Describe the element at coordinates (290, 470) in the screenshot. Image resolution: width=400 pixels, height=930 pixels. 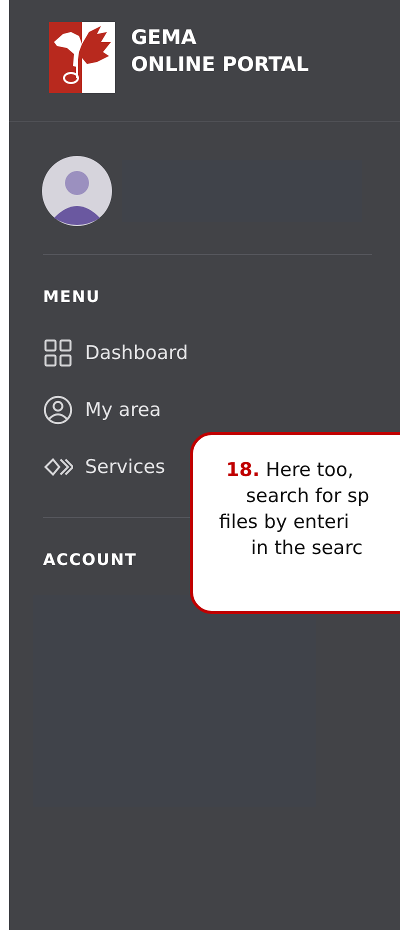
I see `callout-text: 18. Here too,` at that location.